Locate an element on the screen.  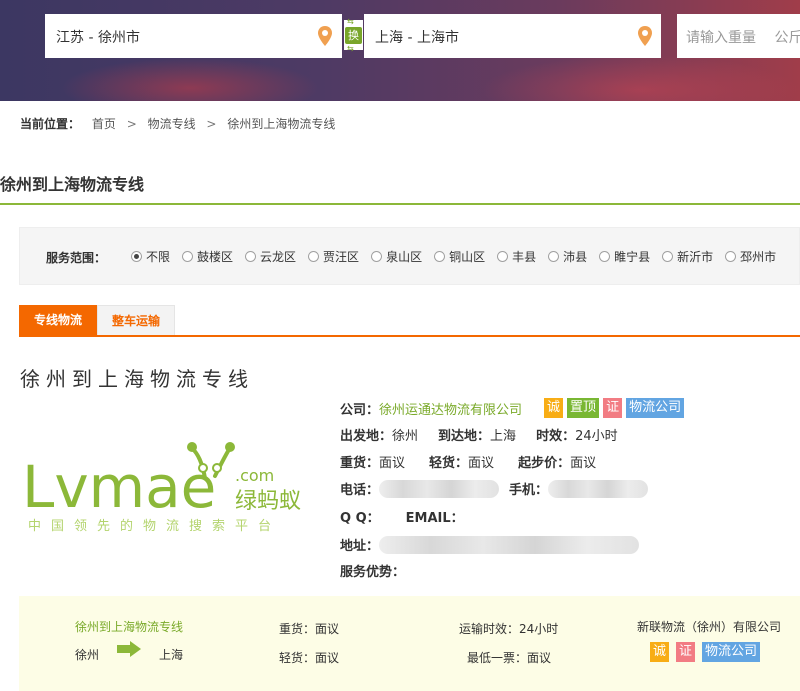
destination-label: 到达地： is located at coordinates (464, 436).